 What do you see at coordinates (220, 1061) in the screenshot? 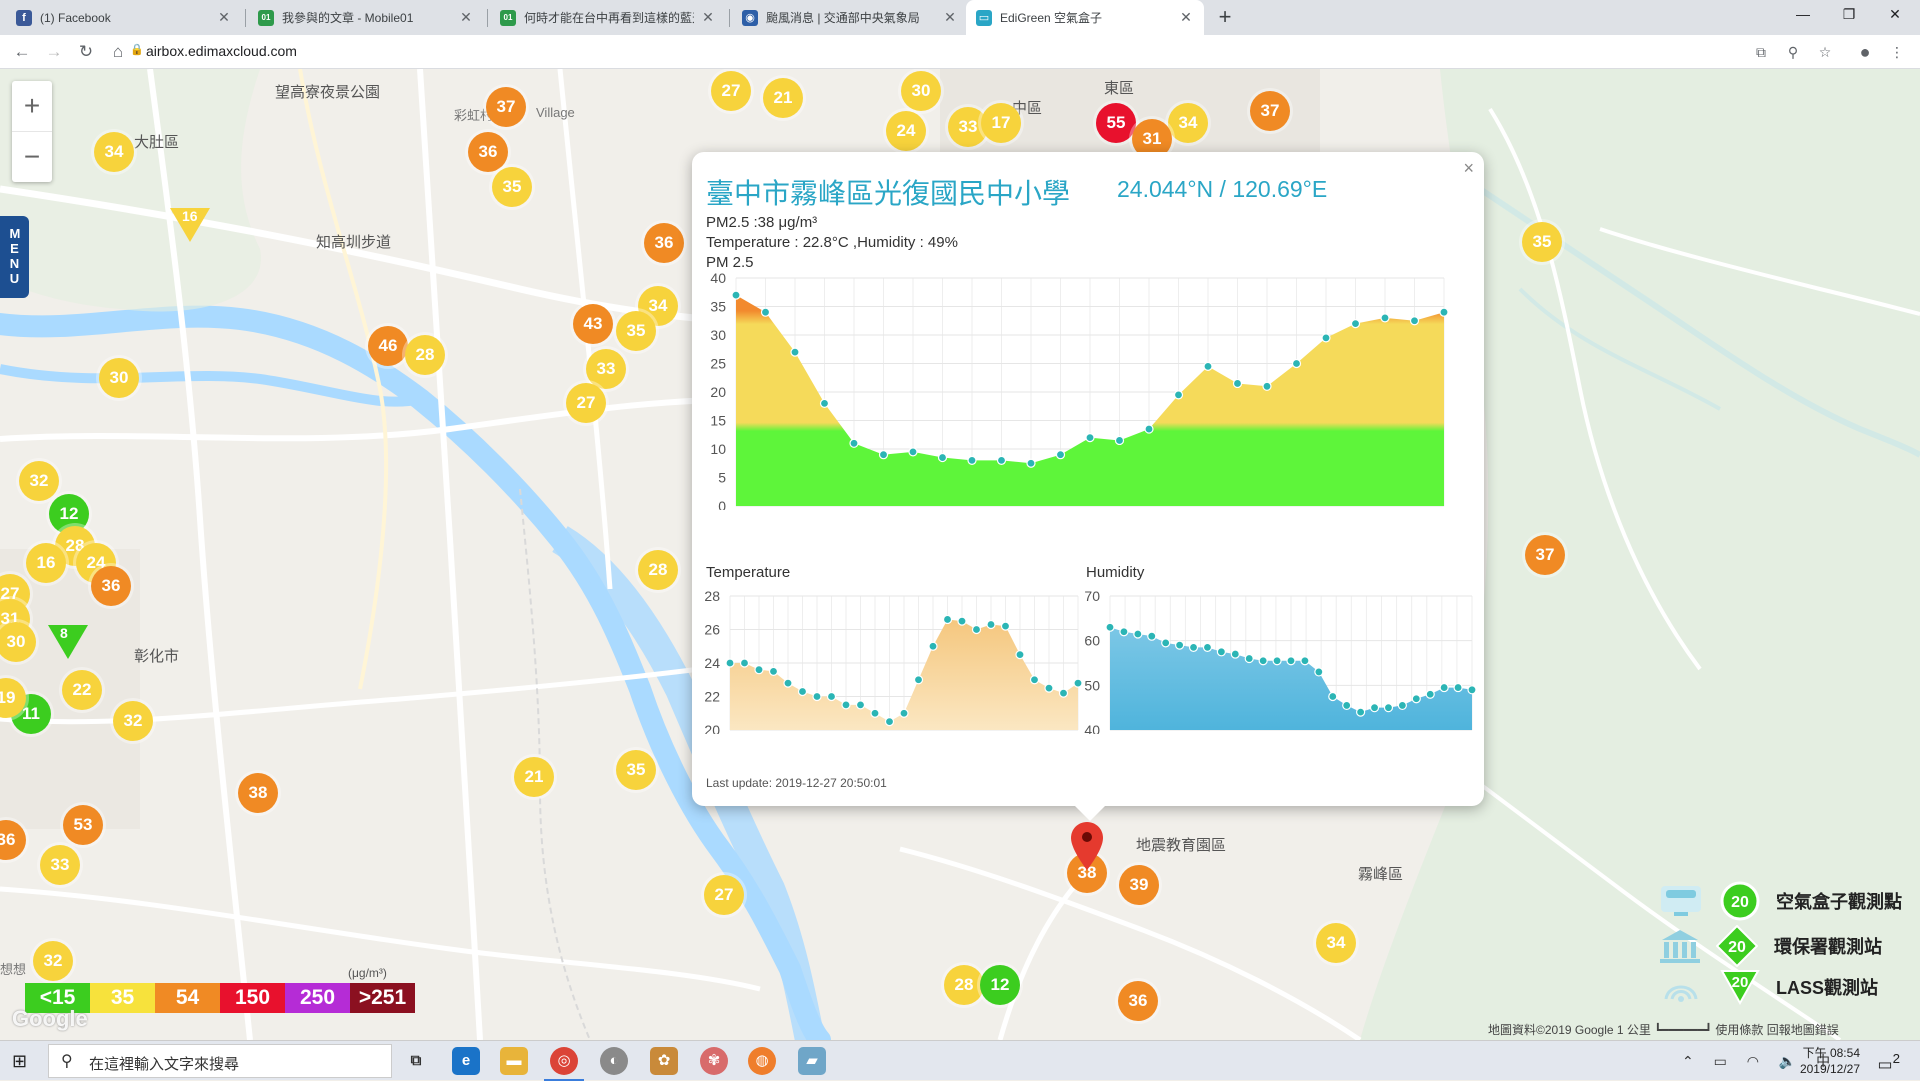
I see `taskbar-search-box: ⚲ 在這裡輸入文字來搜尋` at bounding box center [220, 1061].